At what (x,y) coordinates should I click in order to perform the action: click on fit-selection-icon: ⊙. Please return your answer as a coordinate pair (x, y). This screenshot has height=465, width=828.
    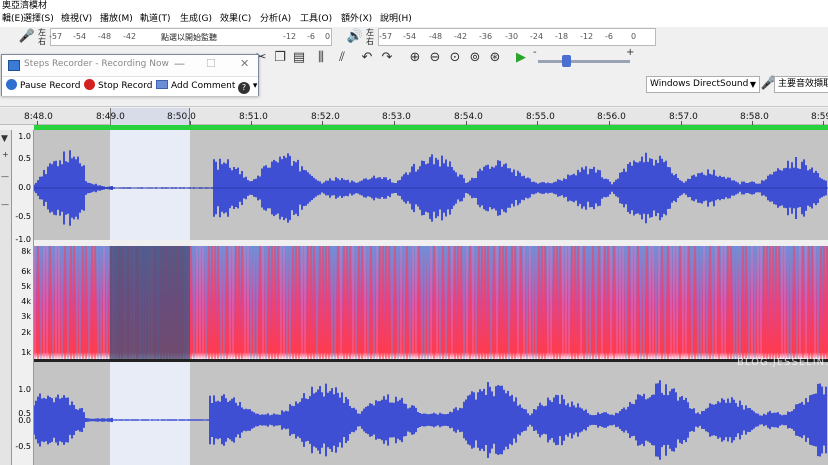
    Looking at the image, I should click on (455, 58).